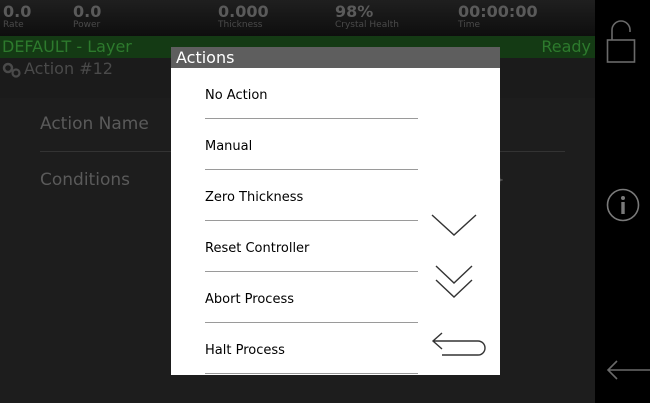 Image resolution: width=650 pixels, height=403 pixels. Describe the element at coordinates (240, 25) in the screenshot. I see `thickness-label: Thickness` at that location.